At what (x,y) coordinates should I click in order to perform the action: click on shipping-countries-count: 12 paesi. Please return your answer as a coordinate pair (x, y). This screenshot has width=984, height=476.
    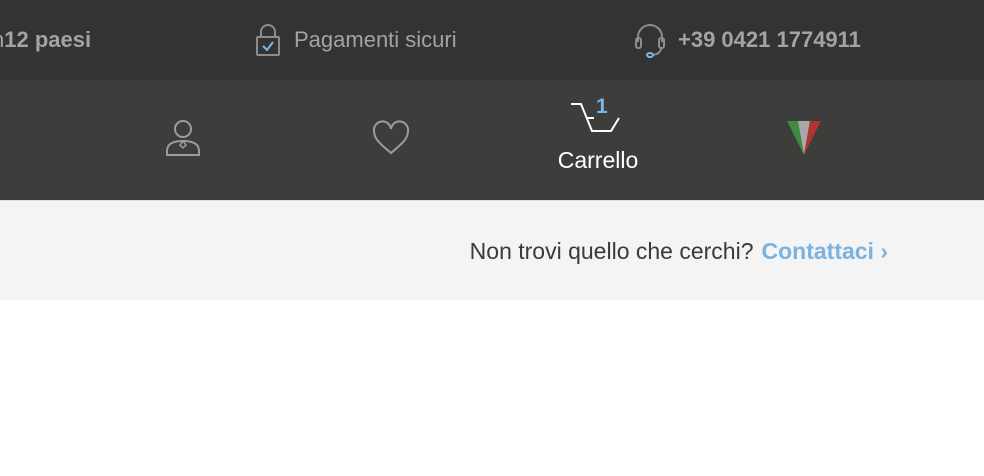
    Looking at the image, I should click on (48, 39).